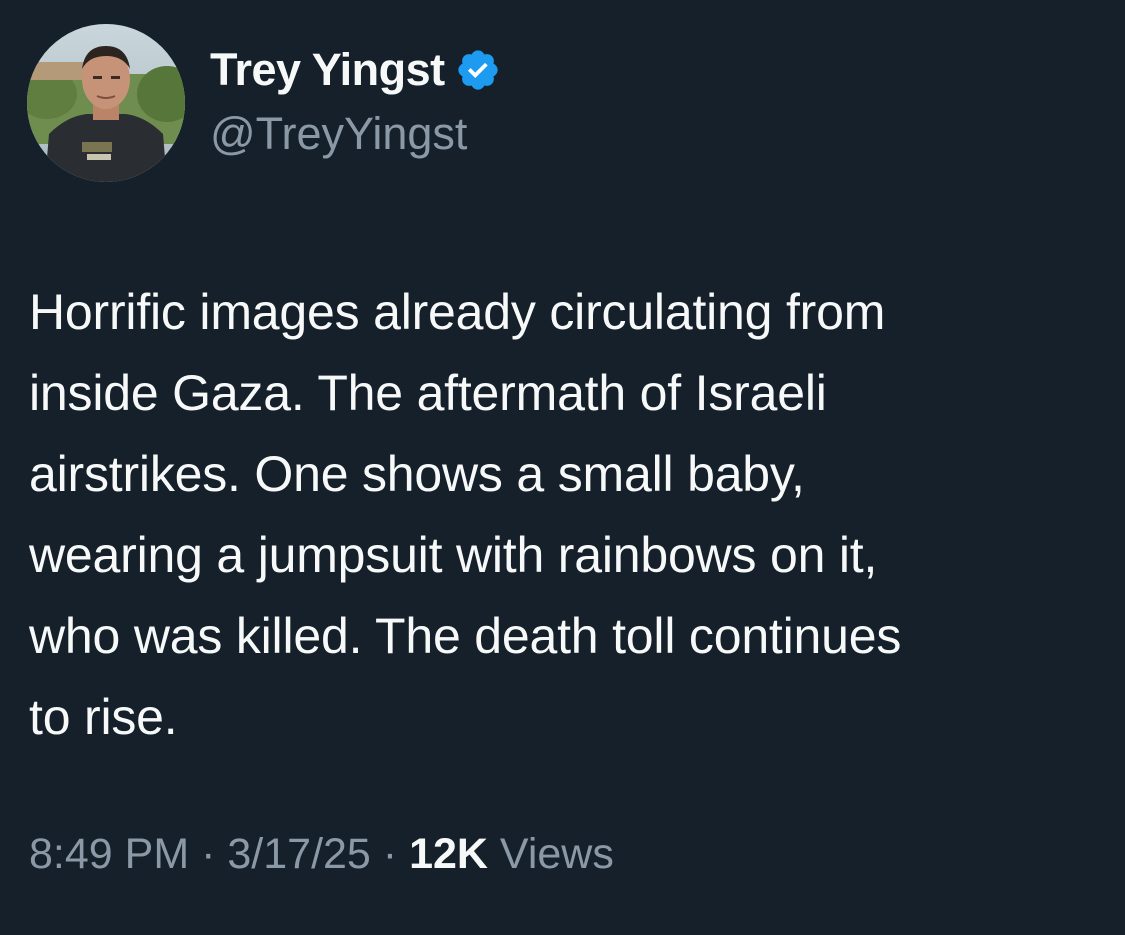 The height and width of the screenshot is (935, 1125). What do you see at coordinates (448, 854) in the screenshot?
I see `views-count: 12K` at bounding box center [448, 854].